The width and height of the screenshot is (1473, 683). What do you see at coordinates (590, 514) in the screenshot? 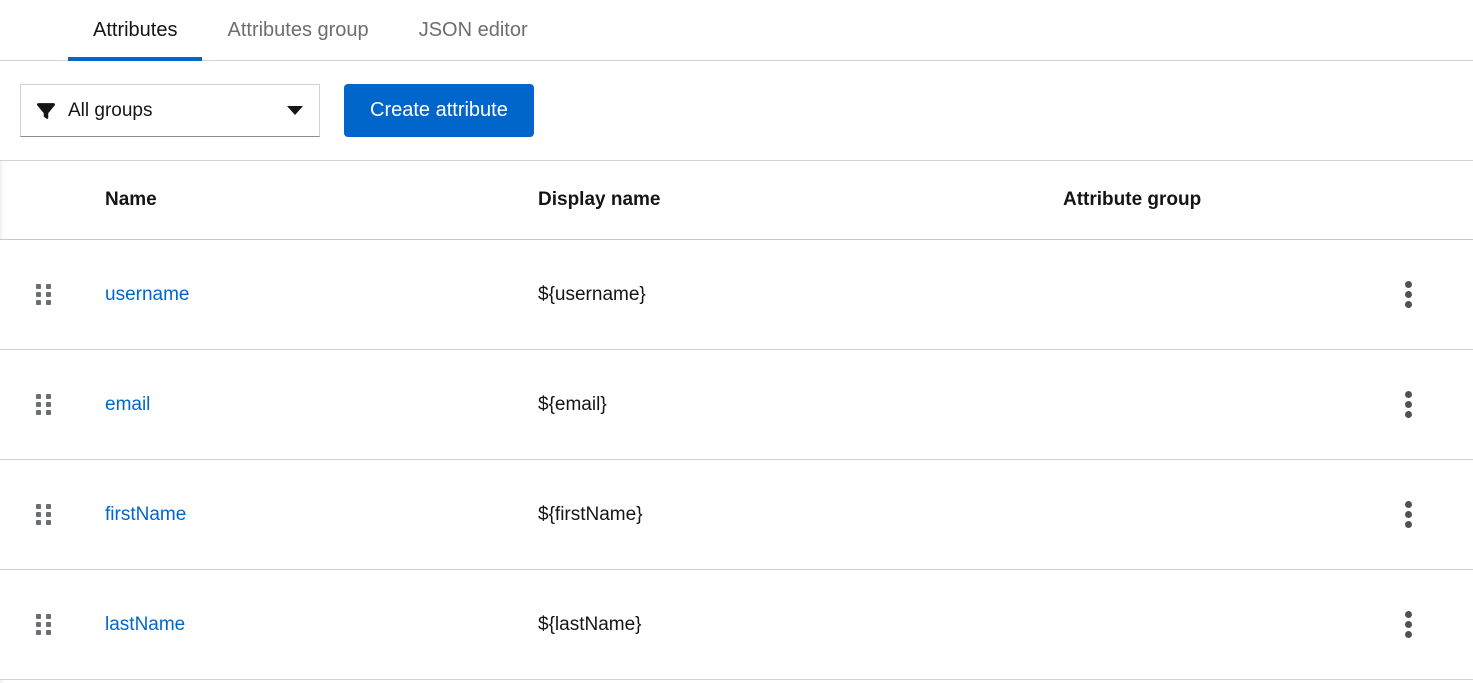
I see `attribute-display-name: ${firstName}` at bounding box center [590, 514].